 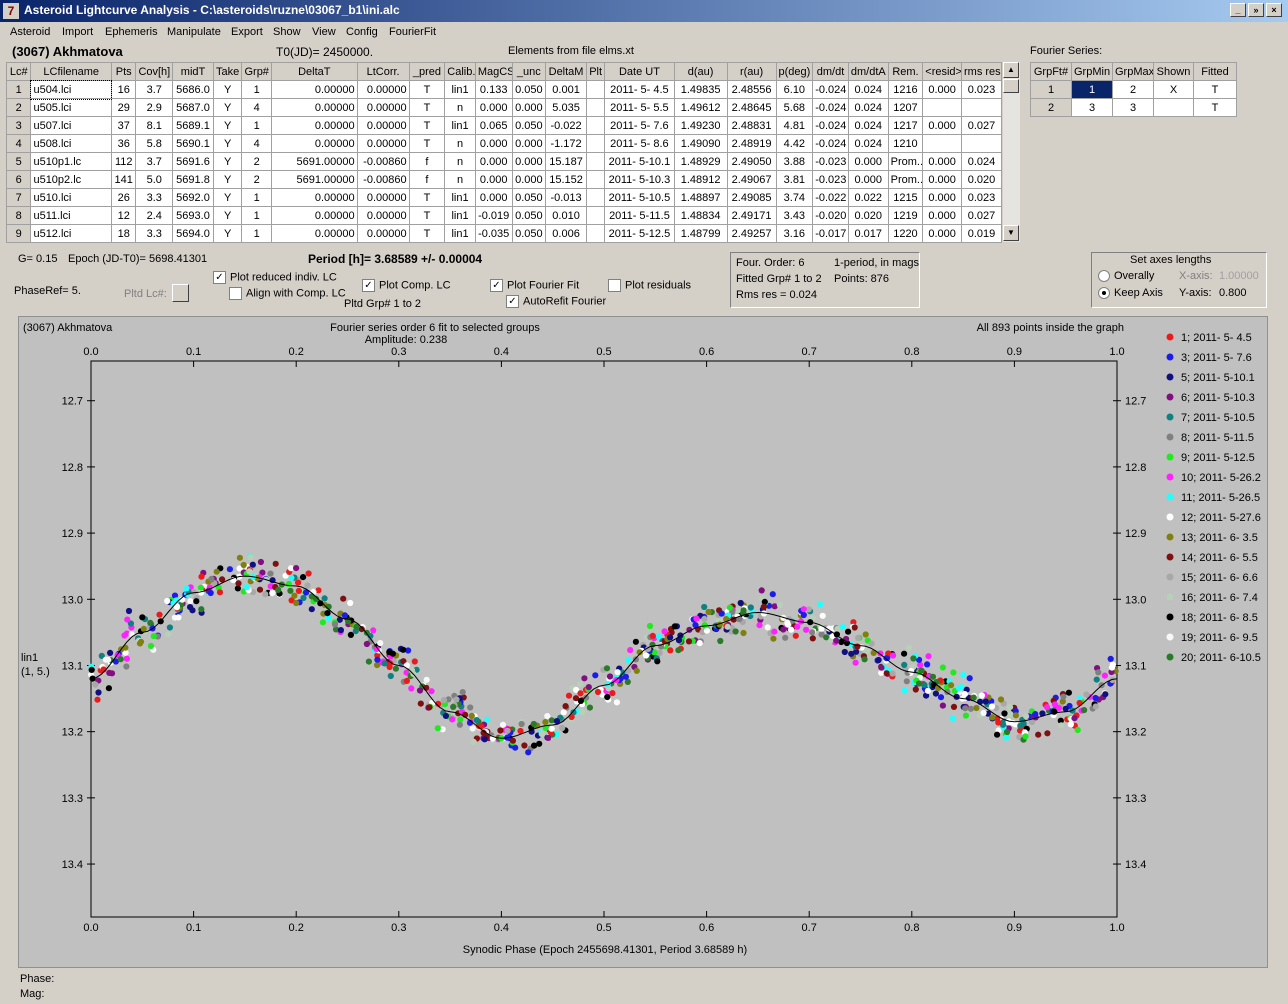 What do you see at coordinates (566, 161) in the screenshot?
I see `table-cell: 15.187` at bounding box center [566, 161].